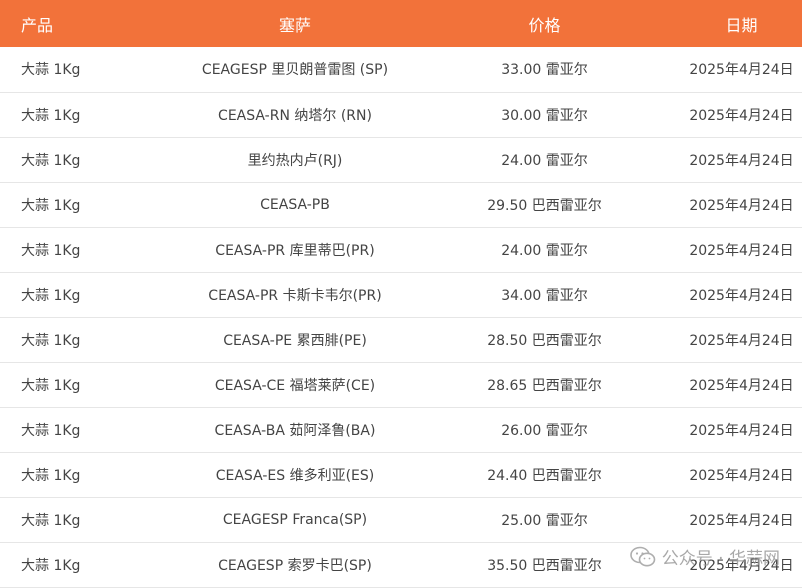 The width and height of the screenshot is (802, 588). I want to click on cell-market: CEAGESP Franca(SP), so click(295, 520).